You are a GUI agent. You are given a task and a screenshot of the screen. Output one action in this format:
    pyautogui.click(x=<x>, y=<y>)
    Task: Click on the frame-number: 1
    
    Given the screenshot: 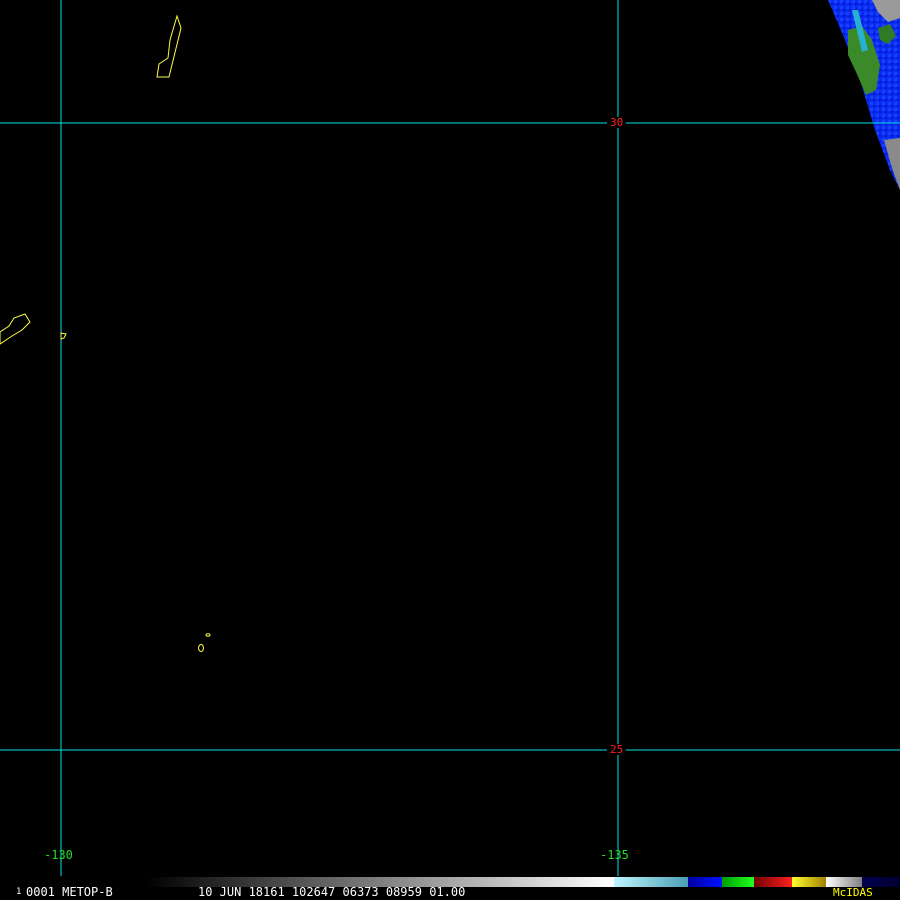 What is the action you would take?
    pyautogui.click(x=19, y=892)
    